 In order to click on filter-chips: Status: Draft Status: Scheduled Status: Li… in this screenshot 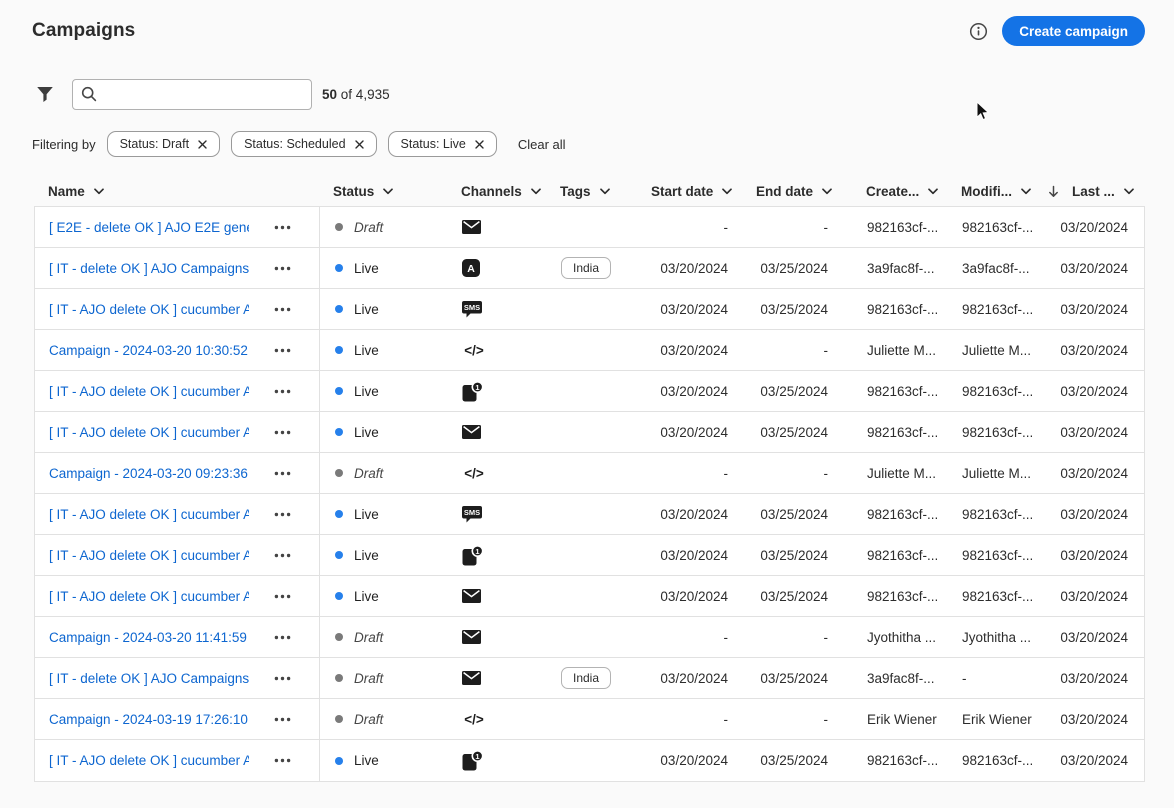, I will do `click(301, 144)`.